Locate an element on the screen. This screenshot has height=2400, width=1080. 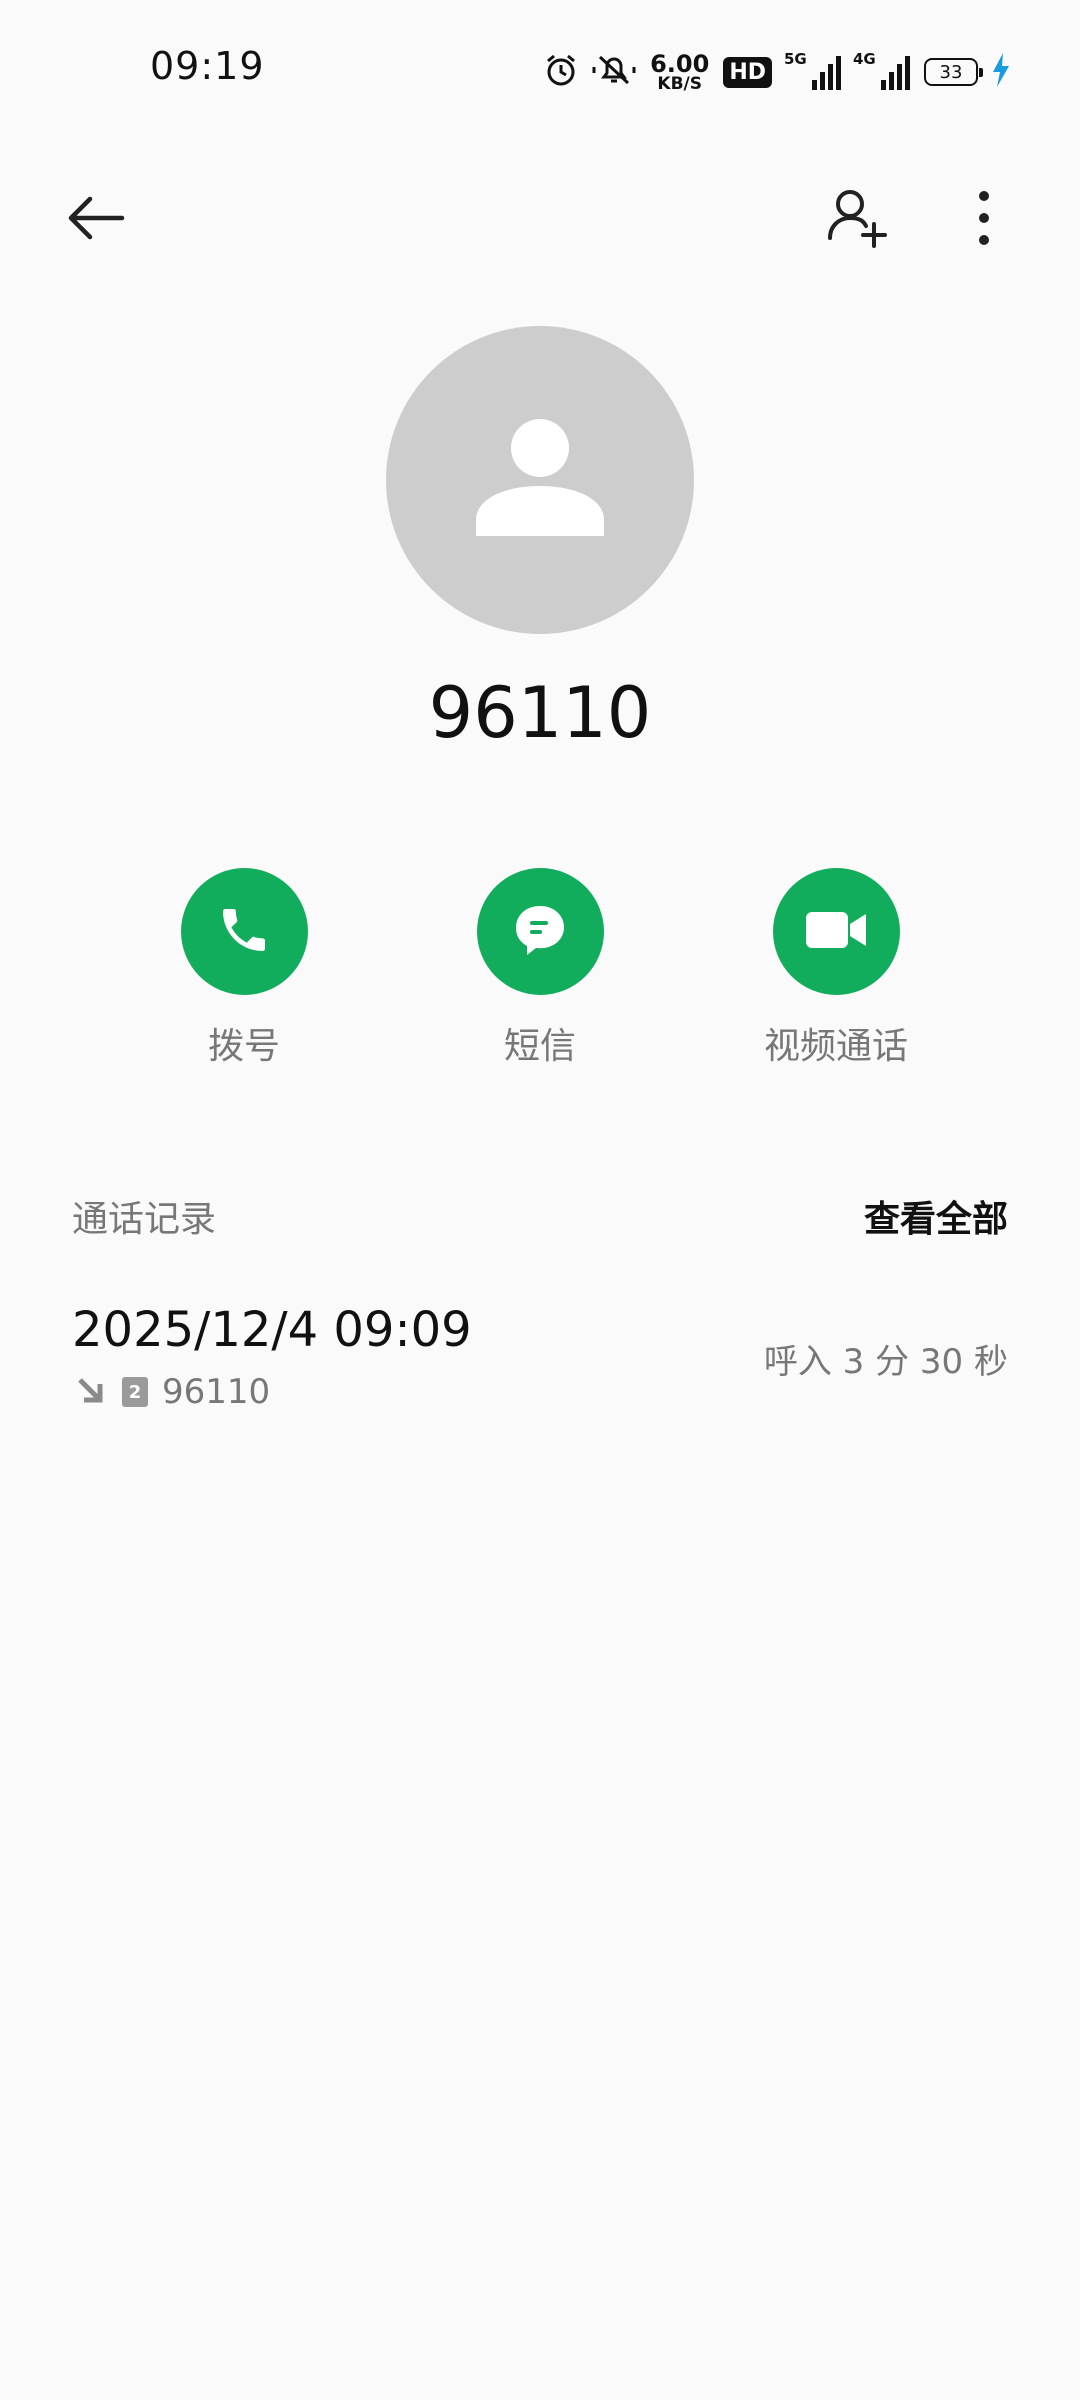
video-call-button is located at coordinates (836, 931).